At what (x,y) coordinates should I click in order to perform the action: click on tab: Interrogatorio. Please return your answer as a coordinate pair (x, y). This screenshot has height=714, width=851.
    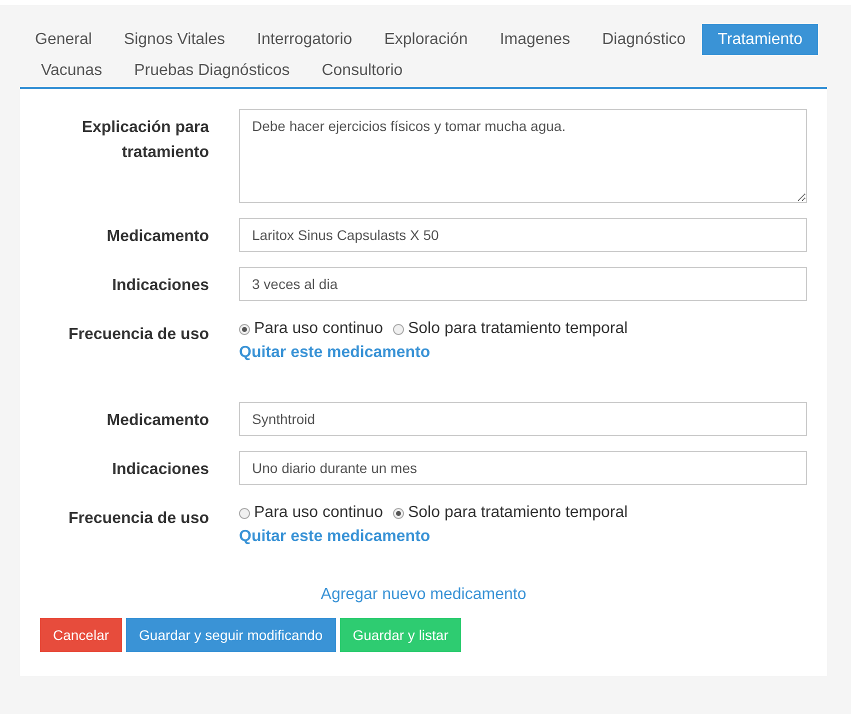
    Looking at the image, I should click on (304, 39).